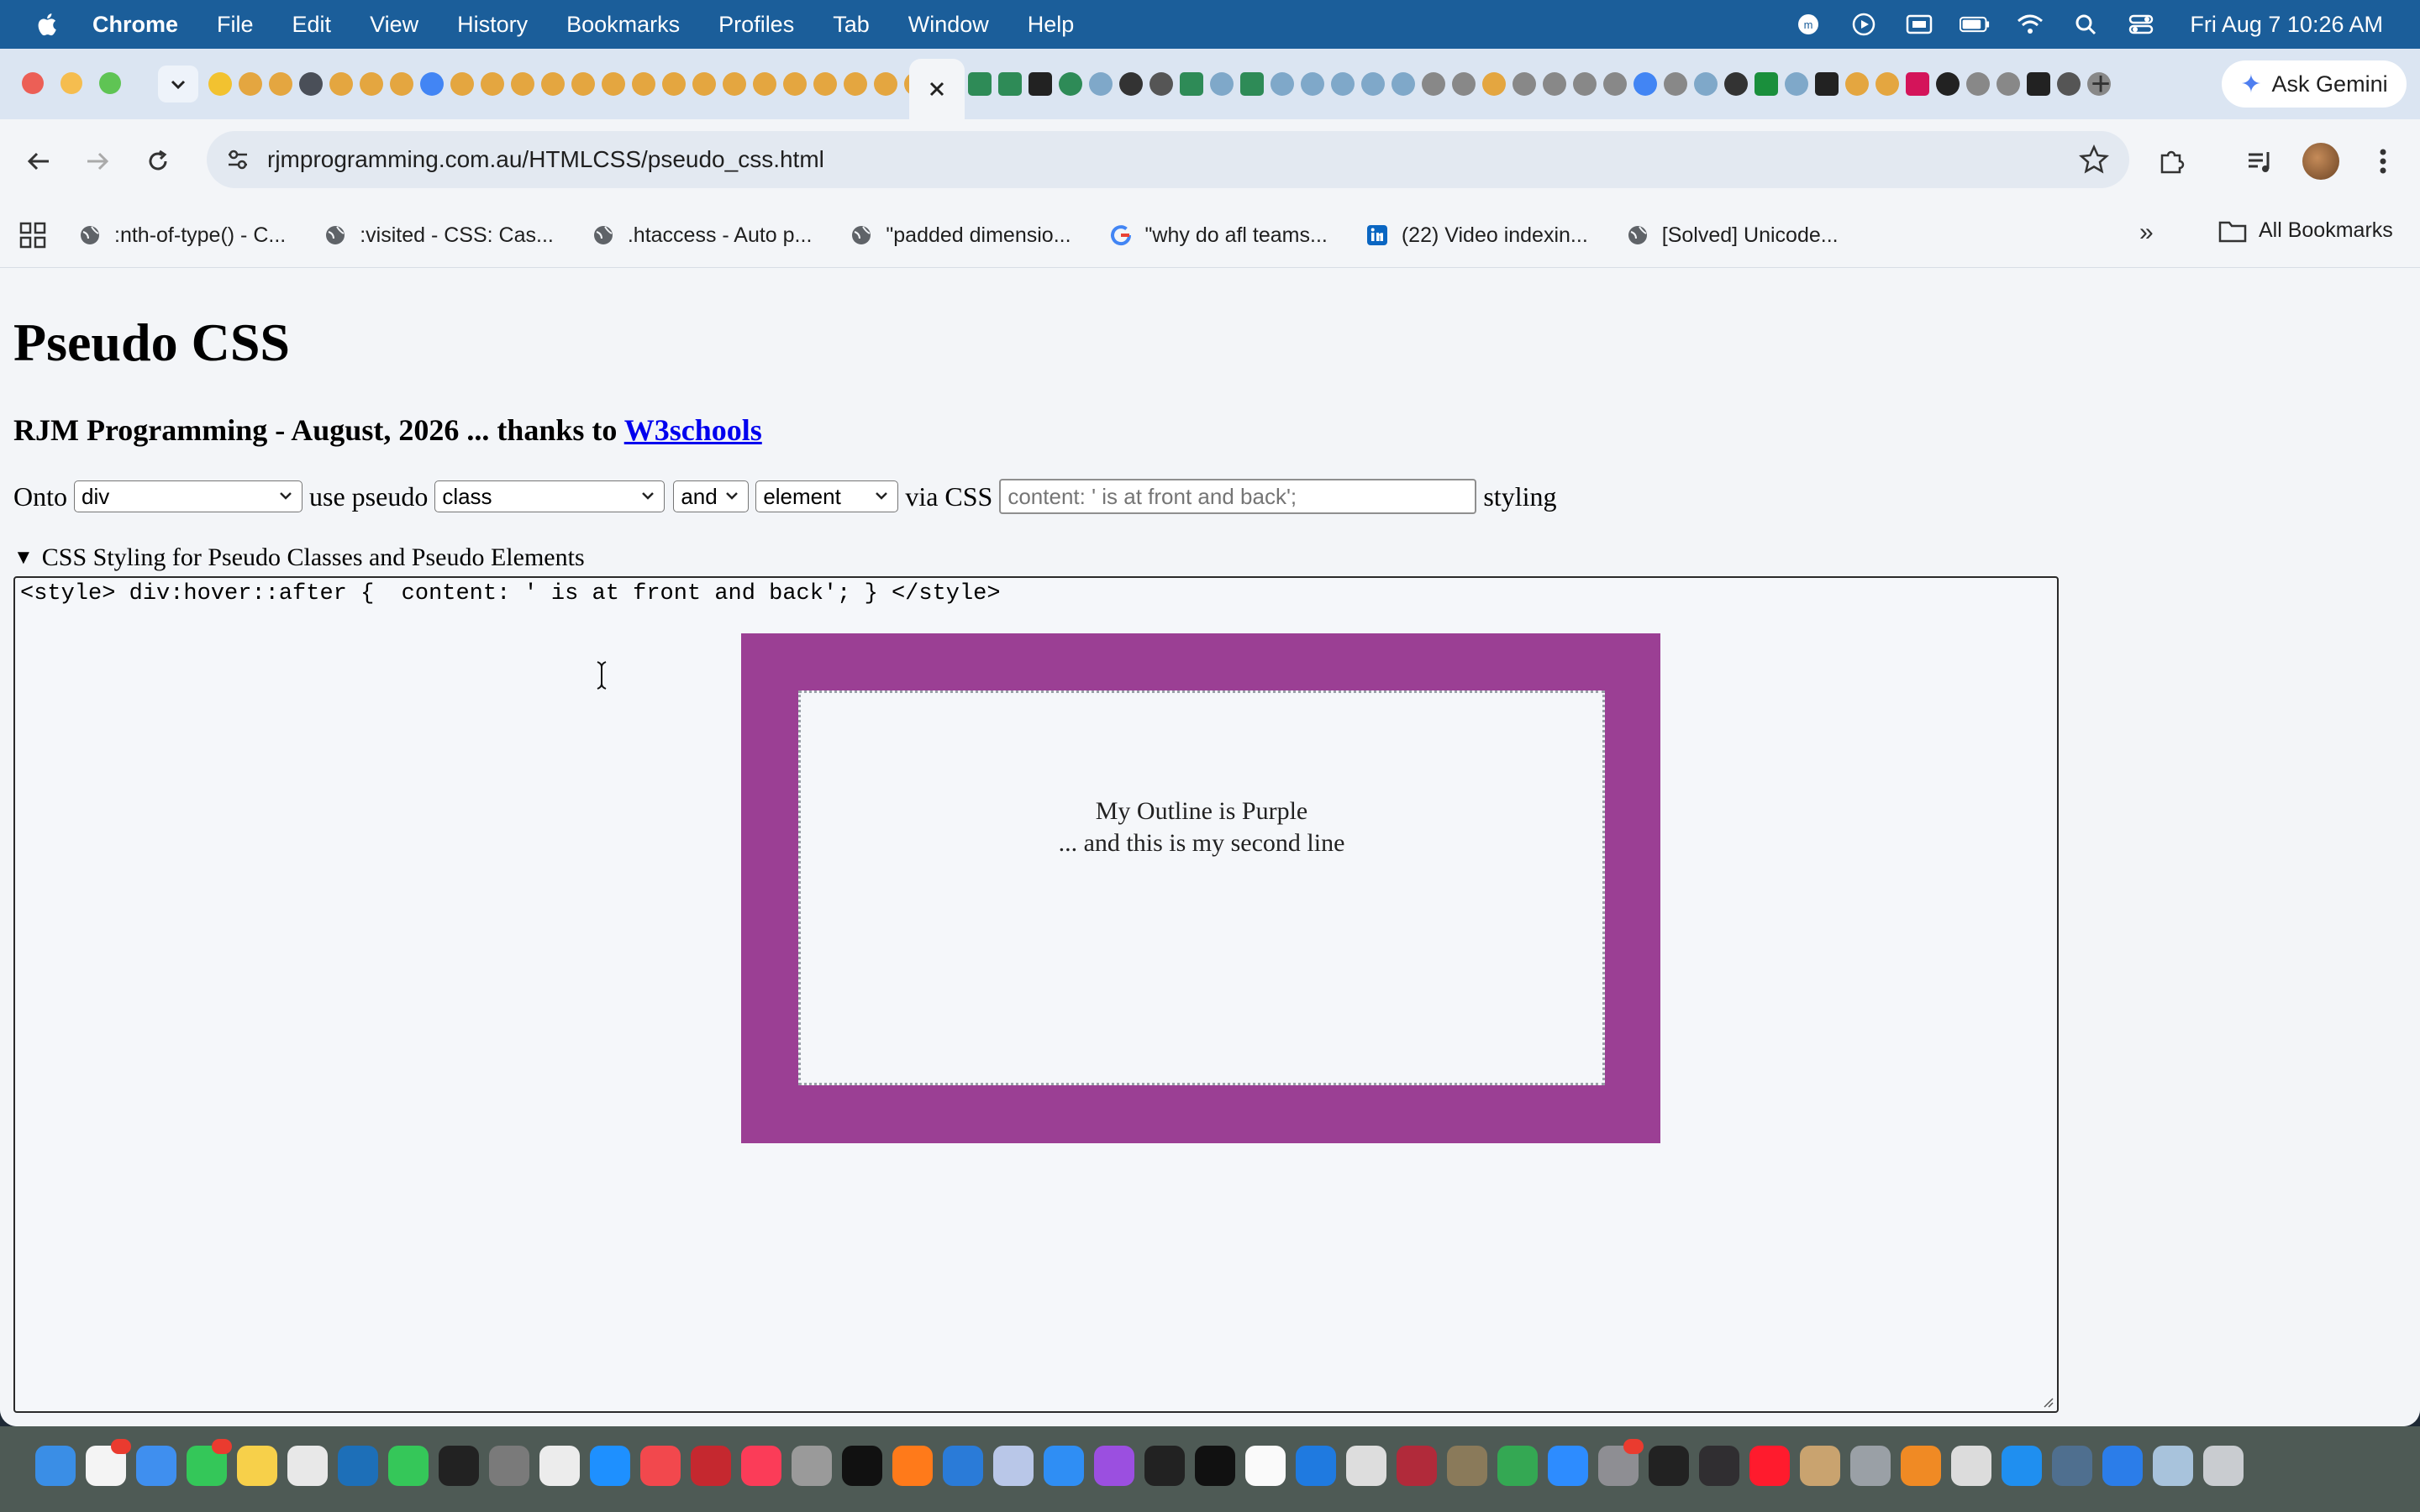  Describe the element at coordinates (2171, 161) in the screenshot. I see `extensions-button` at that location.